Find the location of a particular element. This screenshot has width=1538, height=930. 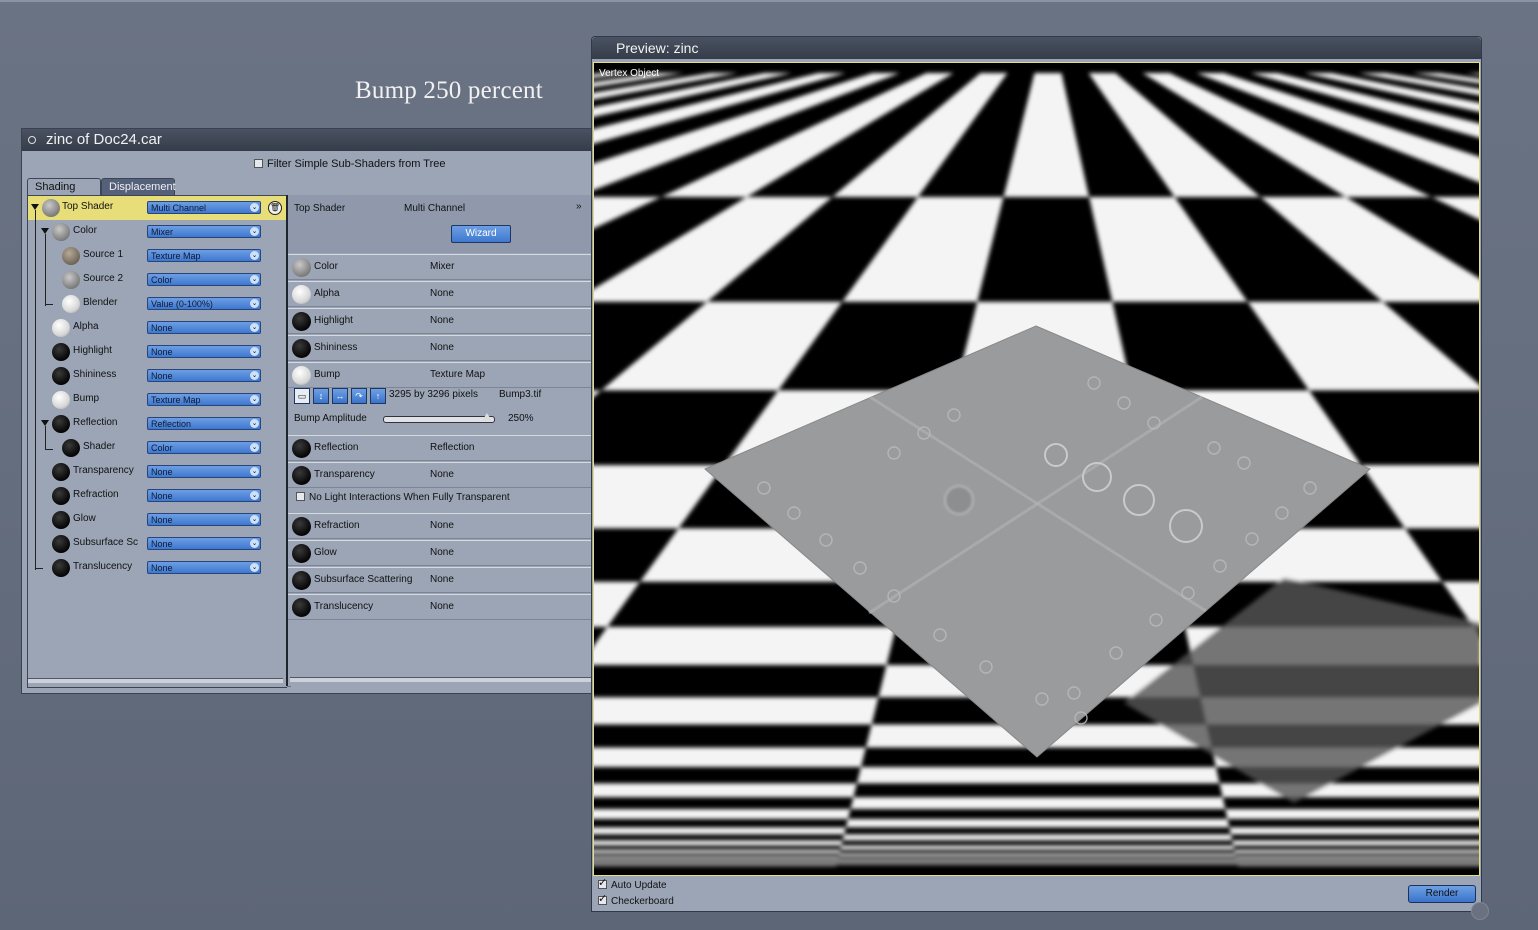

flip-horizontal-icon: ↔ is located at coordinates (340, 396).